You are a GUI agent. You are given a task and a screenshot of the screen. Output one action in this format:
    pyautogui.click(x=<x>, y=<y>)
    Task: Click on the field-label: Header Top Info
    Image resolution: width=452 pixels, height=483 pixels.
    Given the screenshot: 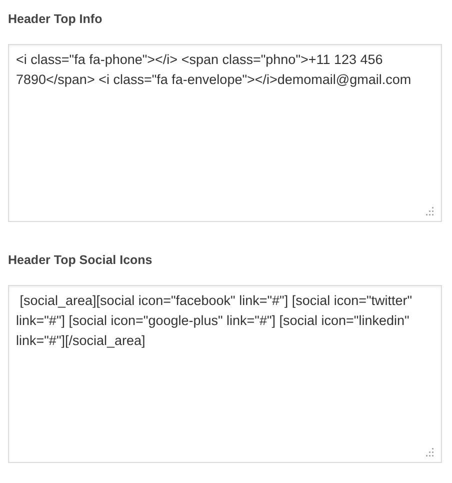 What is the action you would take?
    pyautogui.click(x=56, y=19)
    